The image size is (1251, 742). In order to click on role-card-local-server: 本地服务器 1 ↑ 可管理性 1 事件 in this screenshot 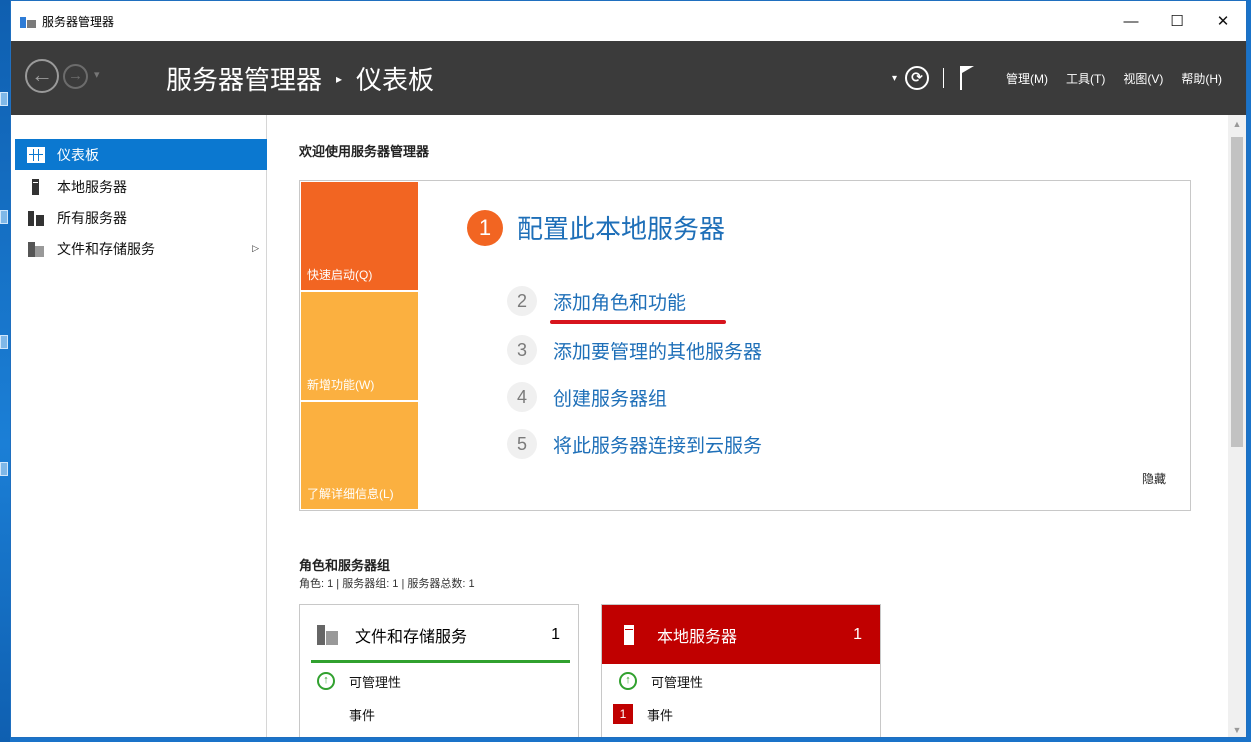, I will do `click(741, 670)`.